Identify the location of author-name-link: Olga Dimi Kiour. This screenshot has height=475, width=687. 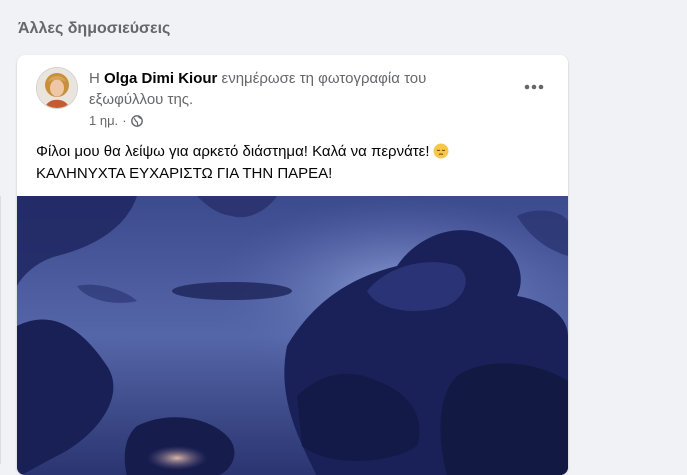
(160, 78).